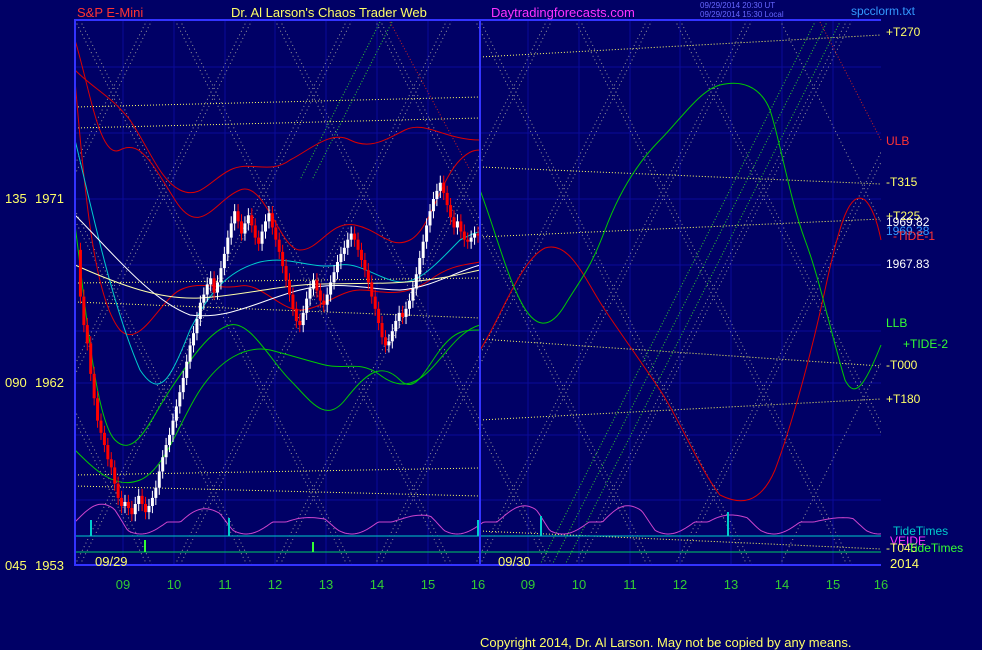  Describe the element at coordinates (16, 565) in the screenshot. I see `y-label-low-left: 045` at that location.